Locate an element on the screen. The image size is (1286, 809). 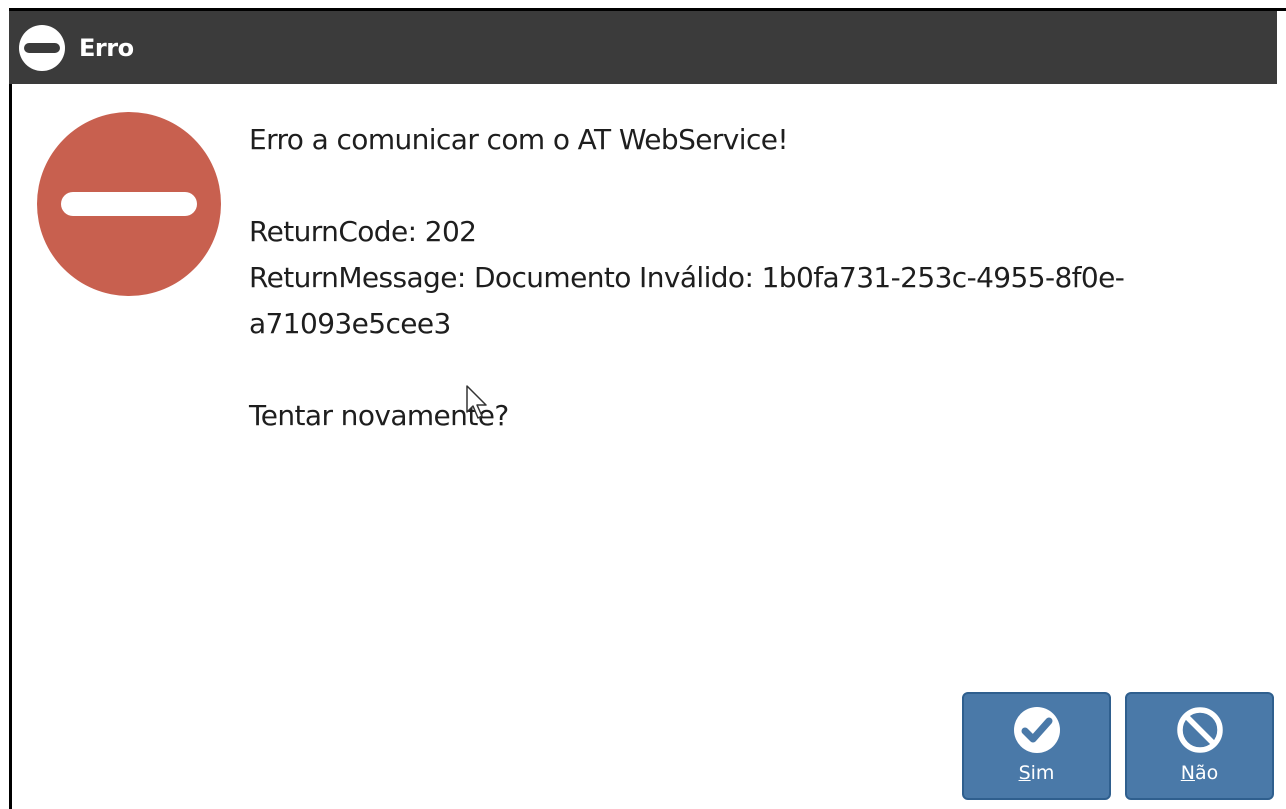
nao-accelerator: N is located at coordinates (1187, 773).